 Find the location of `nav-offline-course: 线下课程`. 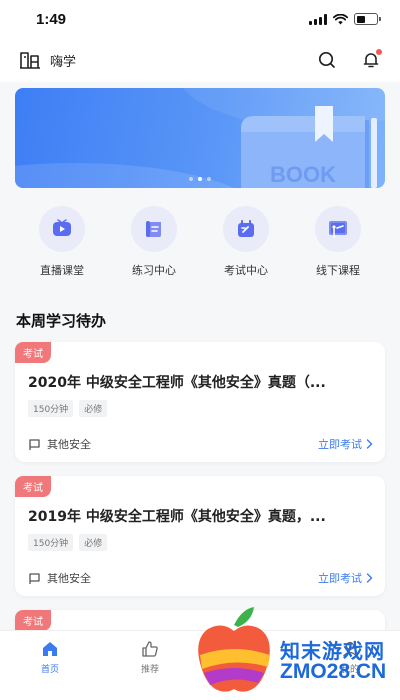

nav-offline-course: 线下课程 is located at coordinates (338, 245).